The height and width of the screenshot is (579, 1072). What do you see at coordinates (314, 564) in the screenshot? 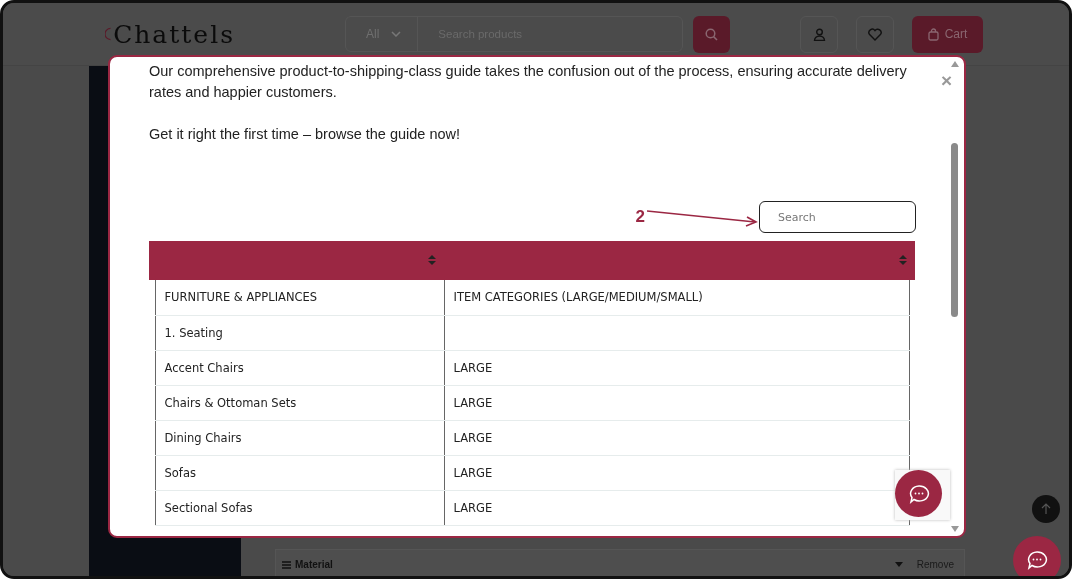
I see `filter-label: Material` at bounding box center [314, 564].